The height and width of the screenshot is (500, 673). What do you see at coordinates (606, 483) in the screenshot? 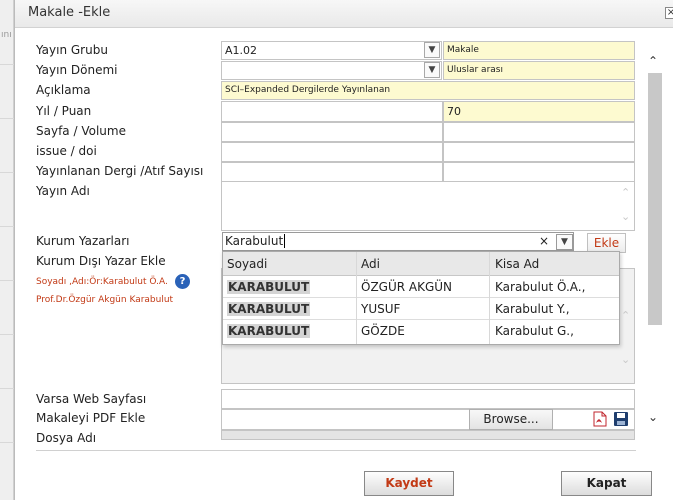
I see `kapat-button: Kapat` at bounding box center [606, 483].